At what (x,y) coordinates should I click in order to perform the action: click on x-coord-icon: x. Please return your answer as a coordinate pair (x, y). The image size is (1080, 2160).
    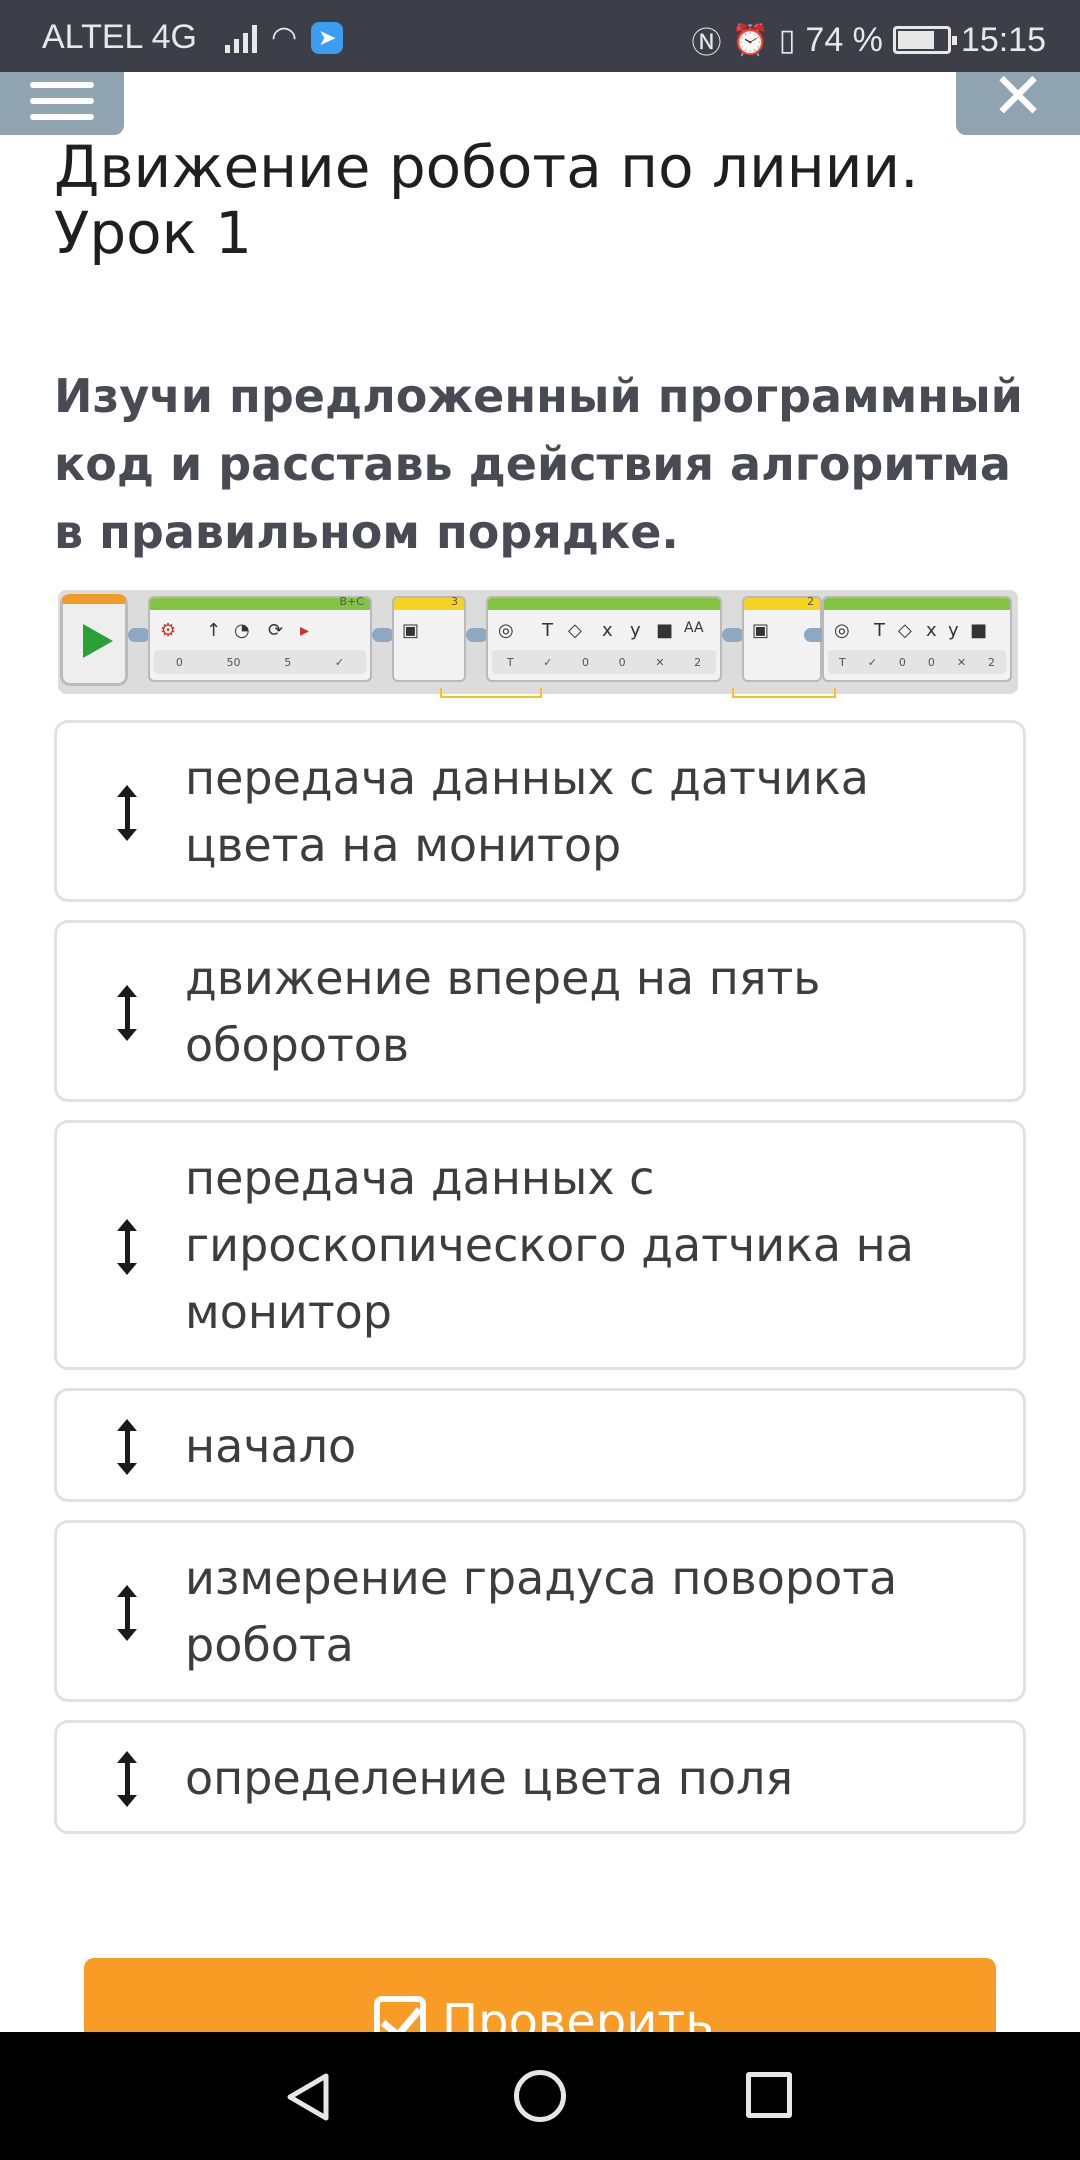
    Looking at the image, I should click on (931, 630).